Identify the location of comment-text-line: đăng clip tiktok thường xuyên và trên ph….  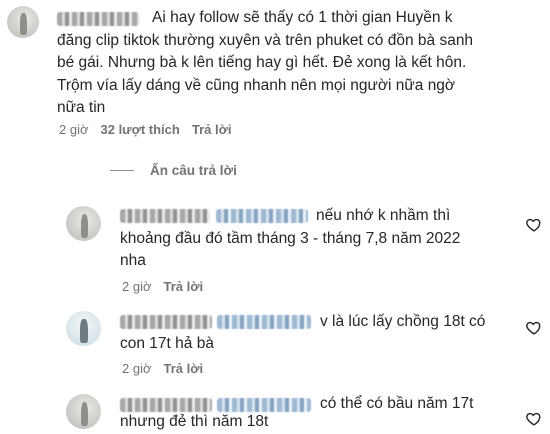
(265, 40).